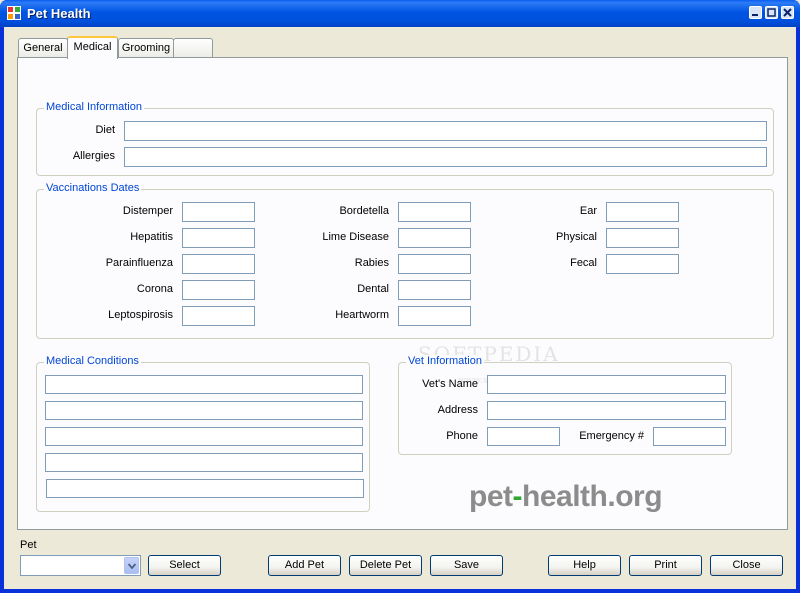  What do you see at coordinates (362, 315) in the screenshot?
I see `heartworm-label: Heartworm` at bounding box center [362, 315].